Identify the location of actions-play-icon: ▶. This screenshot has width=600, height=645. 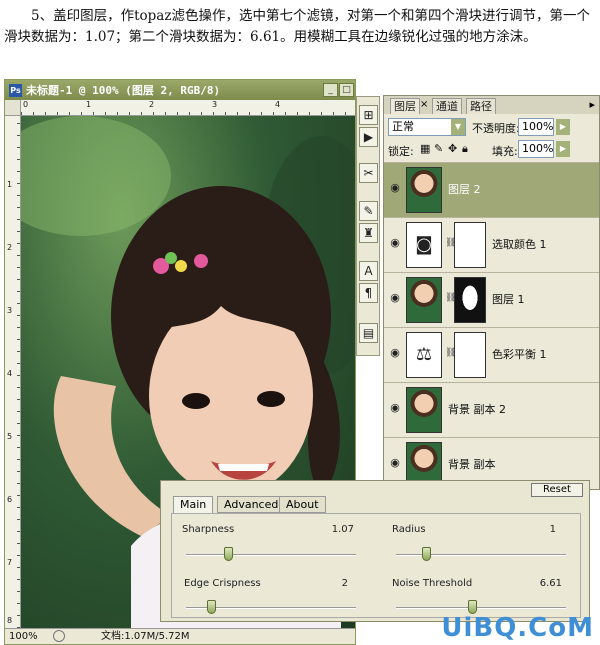
(368, 137).